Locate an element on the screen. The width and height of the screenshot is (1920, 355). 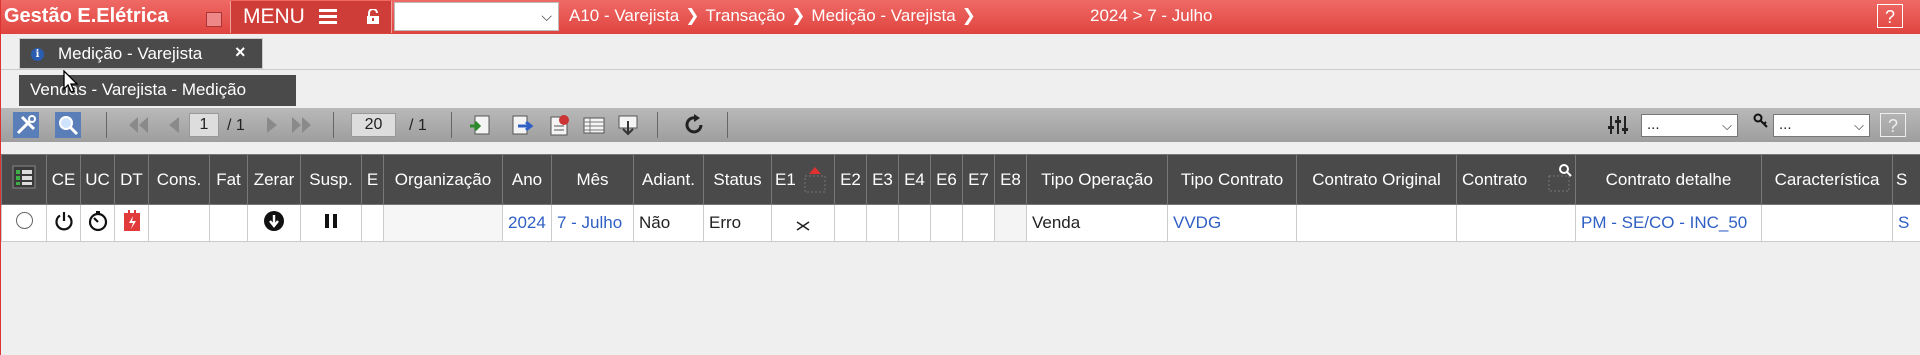
column-header-susp: Susp. is located at coordinates (331, 179).